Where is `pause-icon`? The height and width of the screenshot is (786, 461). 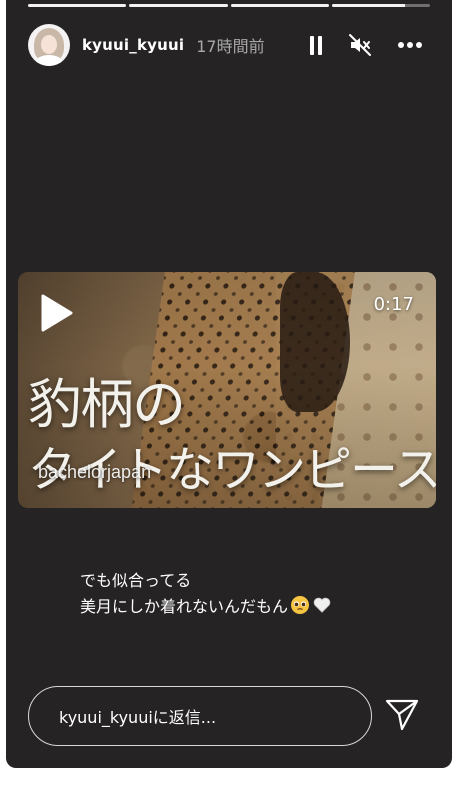 pause-icon is located at coordinates (316, 45).